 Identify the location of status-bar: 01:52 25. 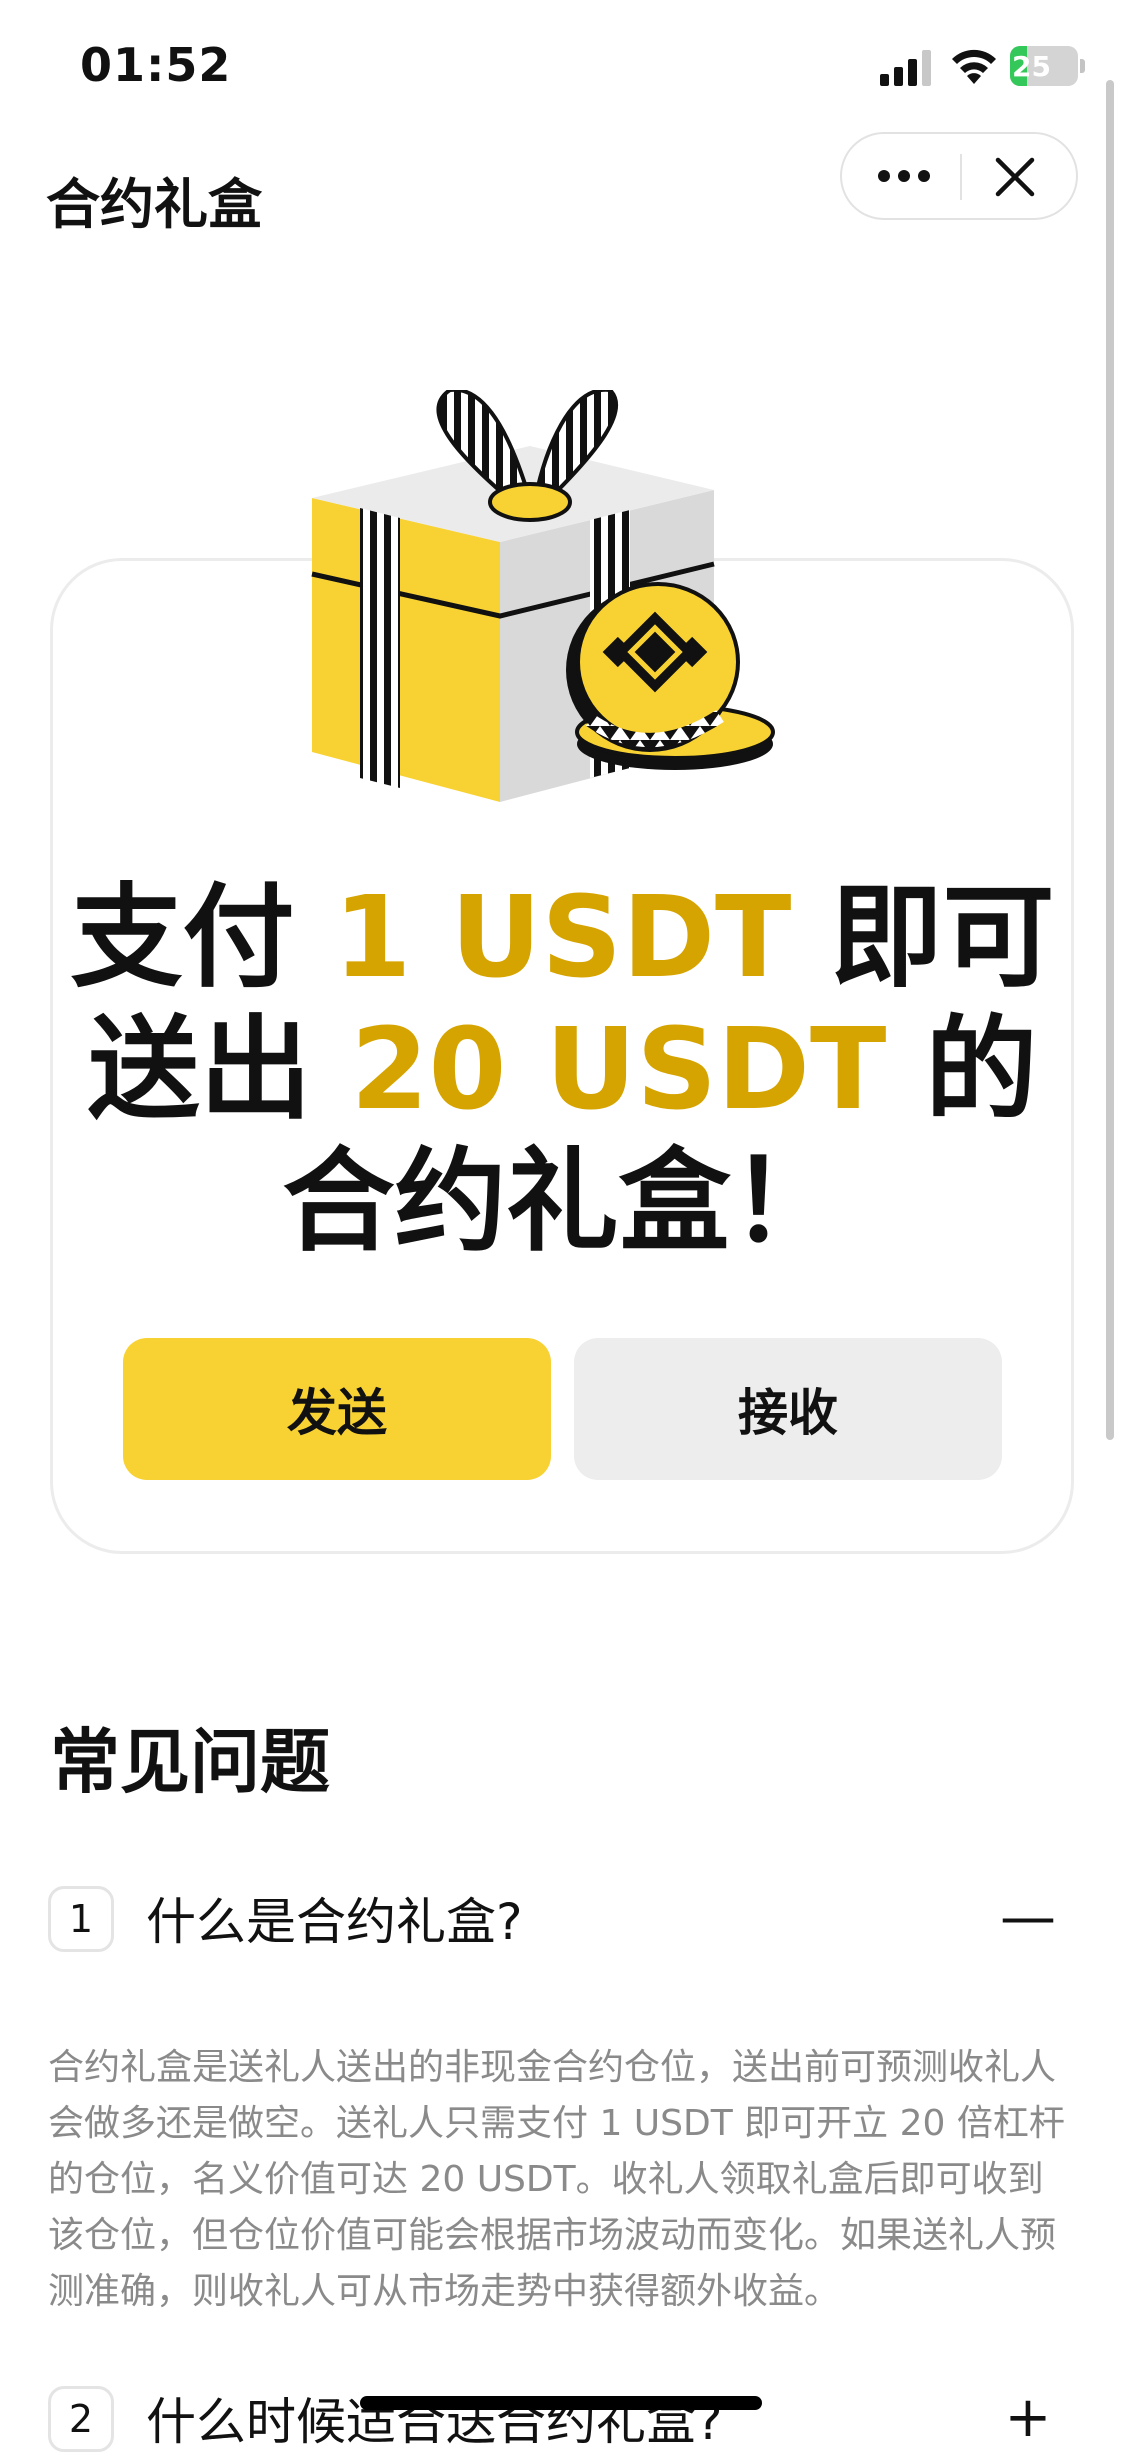
(562, 65).